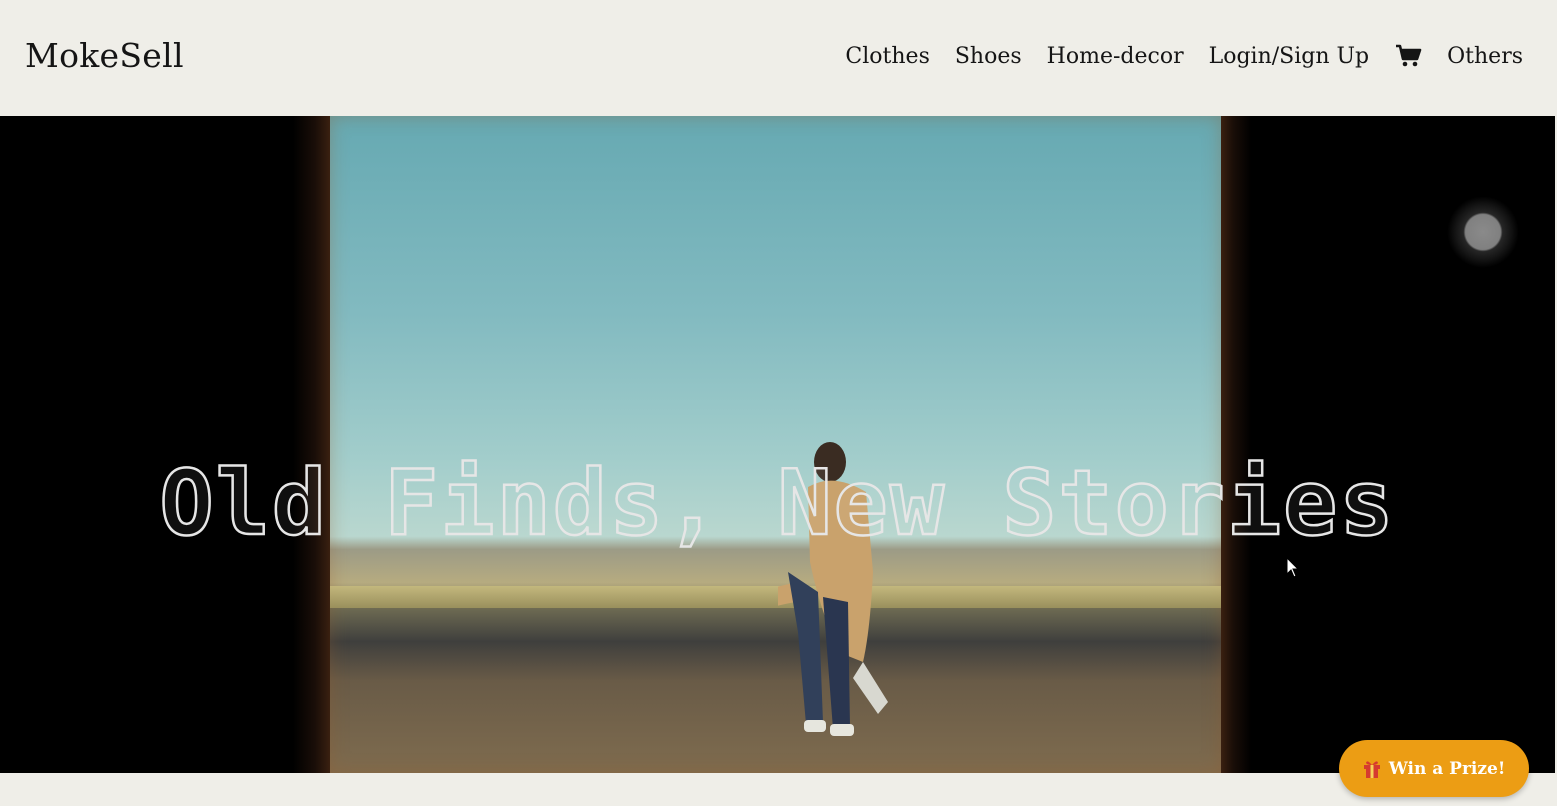 This screenshot has height=806, width=1557. What do you see at coordinates (311, 444) in the screenshot?
I see `film-edge-left` at bounding box center [311, 444].